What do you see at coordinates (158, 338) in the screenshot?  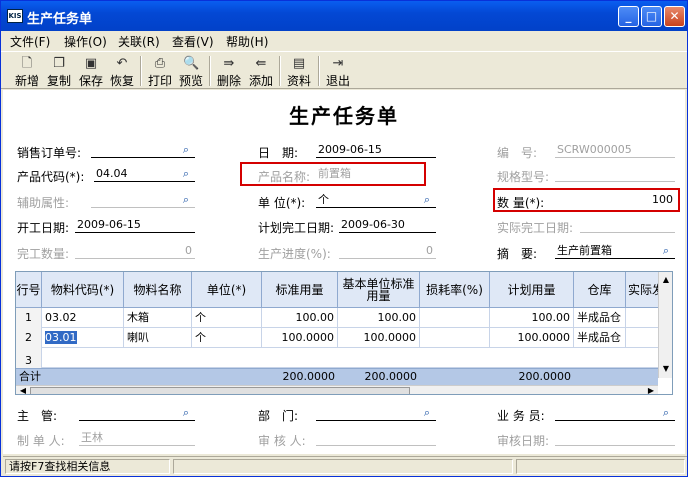 I see `cell-material-name: 喇叭` at bounding box center [158, 338].